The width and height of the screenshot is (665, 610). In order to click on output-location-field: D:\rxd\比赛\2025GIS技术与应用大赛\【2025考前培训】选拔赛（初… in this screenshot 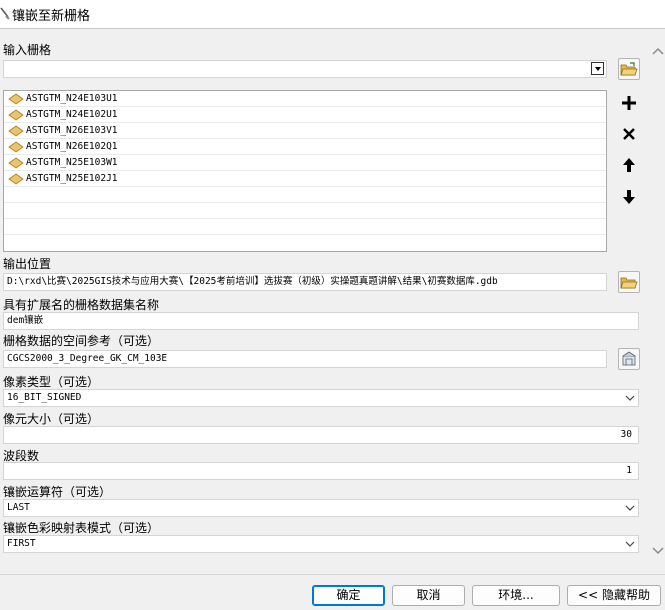, I will do `click(305, 282)`.